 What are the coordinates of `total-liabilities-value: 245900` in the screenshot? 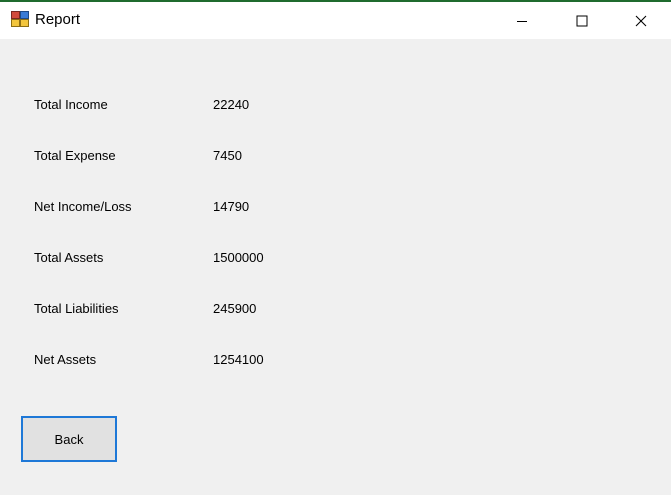 It's located at (235, 308).